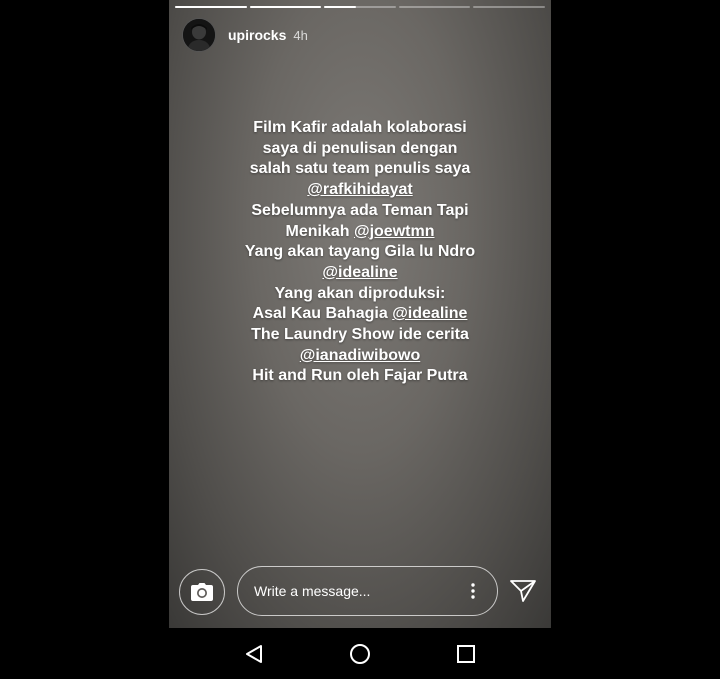 Image resolution: width=720 pixels, height=679 pixels. I want to click on story-text-line: Yang akan diproduksi:, so click(360, 294).